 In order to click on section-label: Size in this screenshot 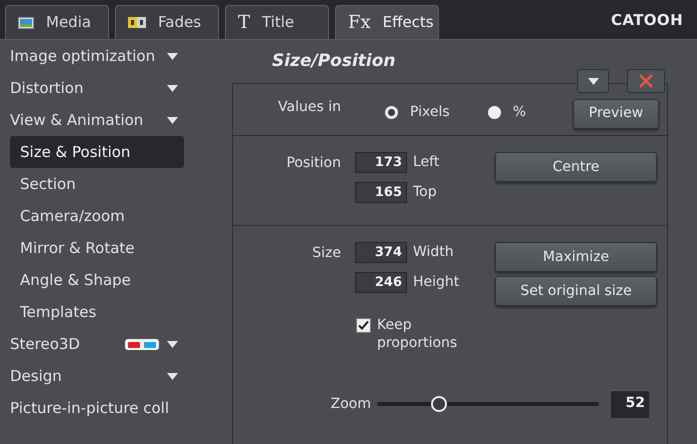, I will do `click(326, 253)`.